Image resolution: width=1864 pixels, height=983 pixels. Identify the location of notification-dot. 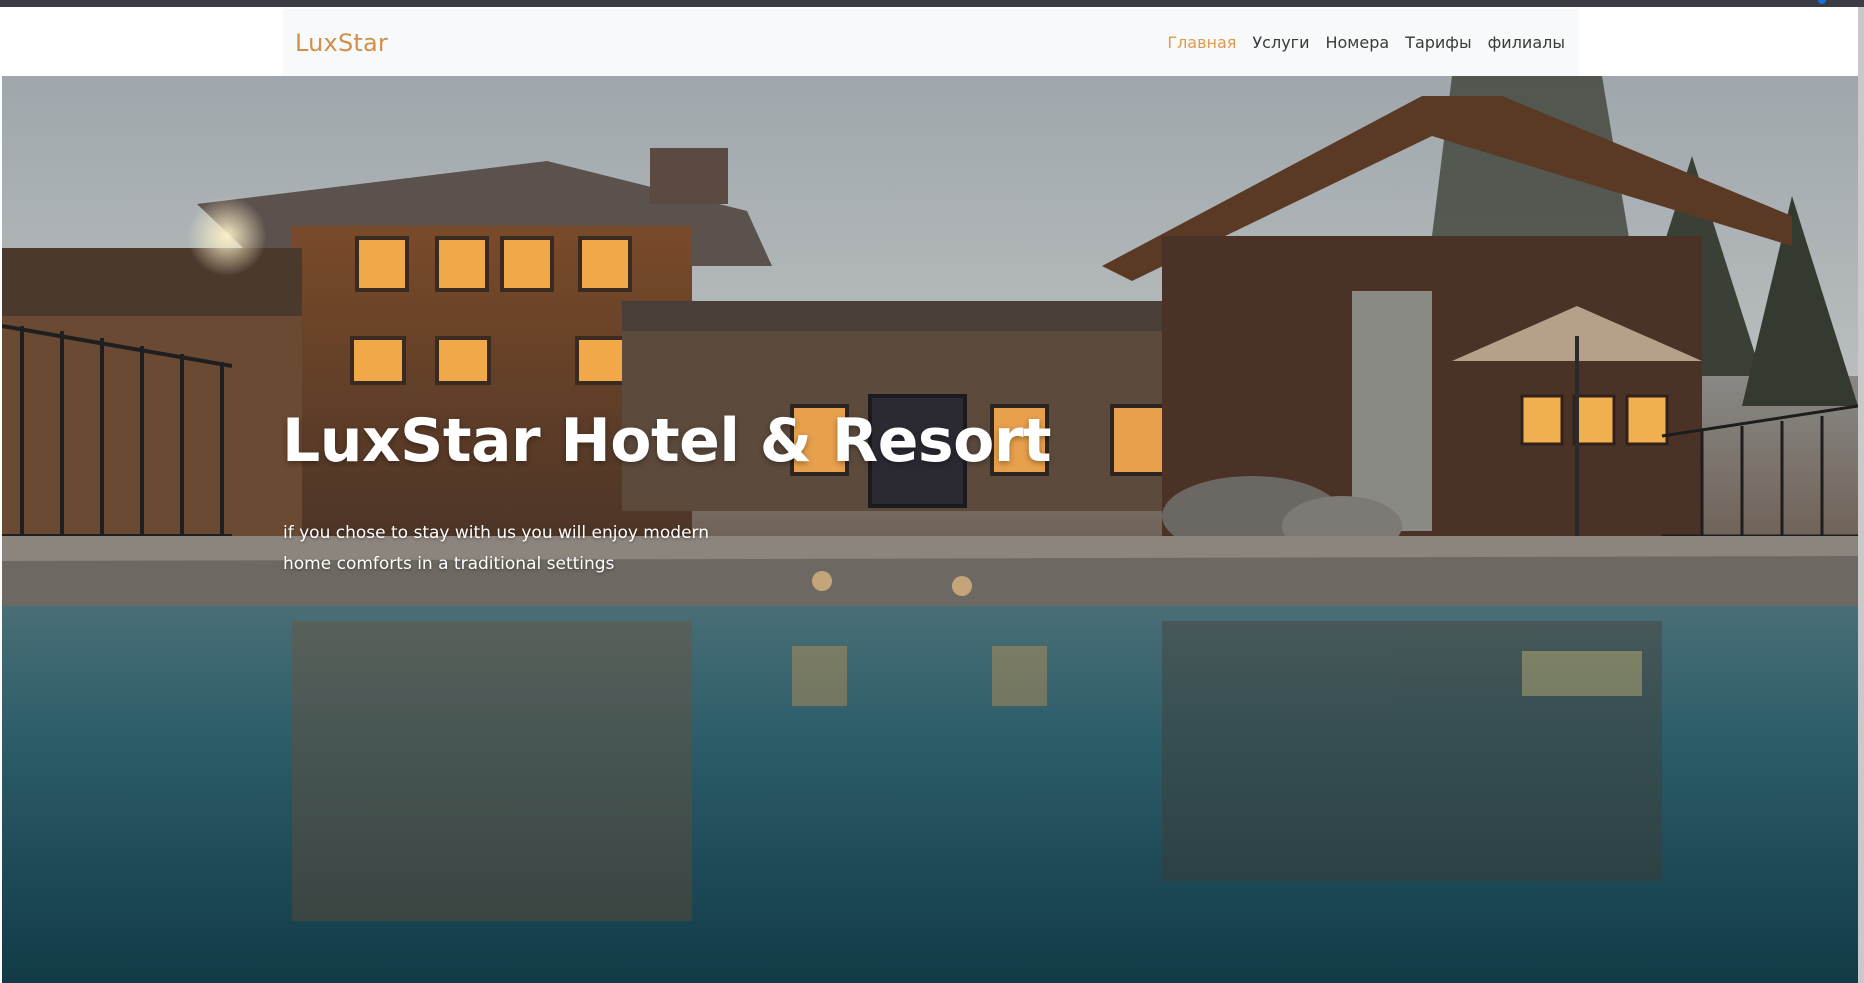
(1822, 2).